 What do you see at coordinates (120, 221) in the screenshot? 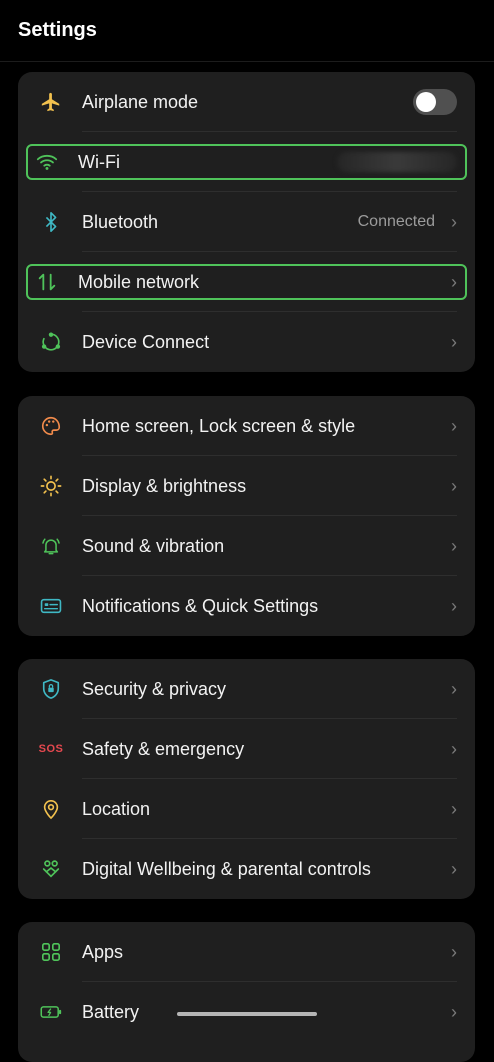
I see `setting-label: Bluetooth` at bounding box center [120, 221].